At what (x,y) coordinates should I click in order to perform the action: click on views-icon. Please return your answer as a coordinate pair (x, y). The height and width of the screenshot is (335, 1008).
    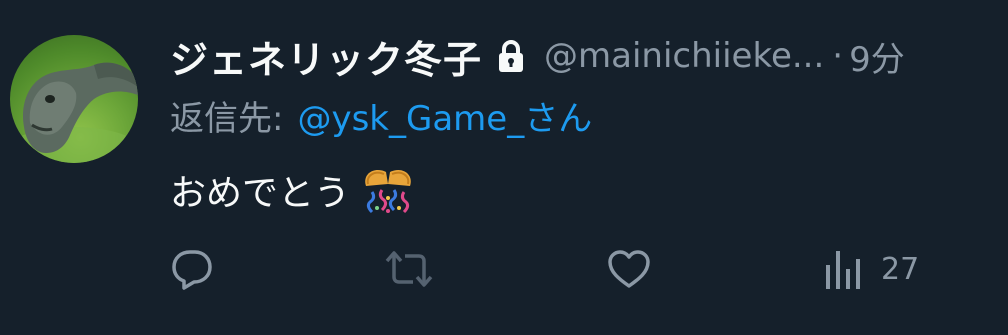
    Looking at the image, I should click on (843, 270).